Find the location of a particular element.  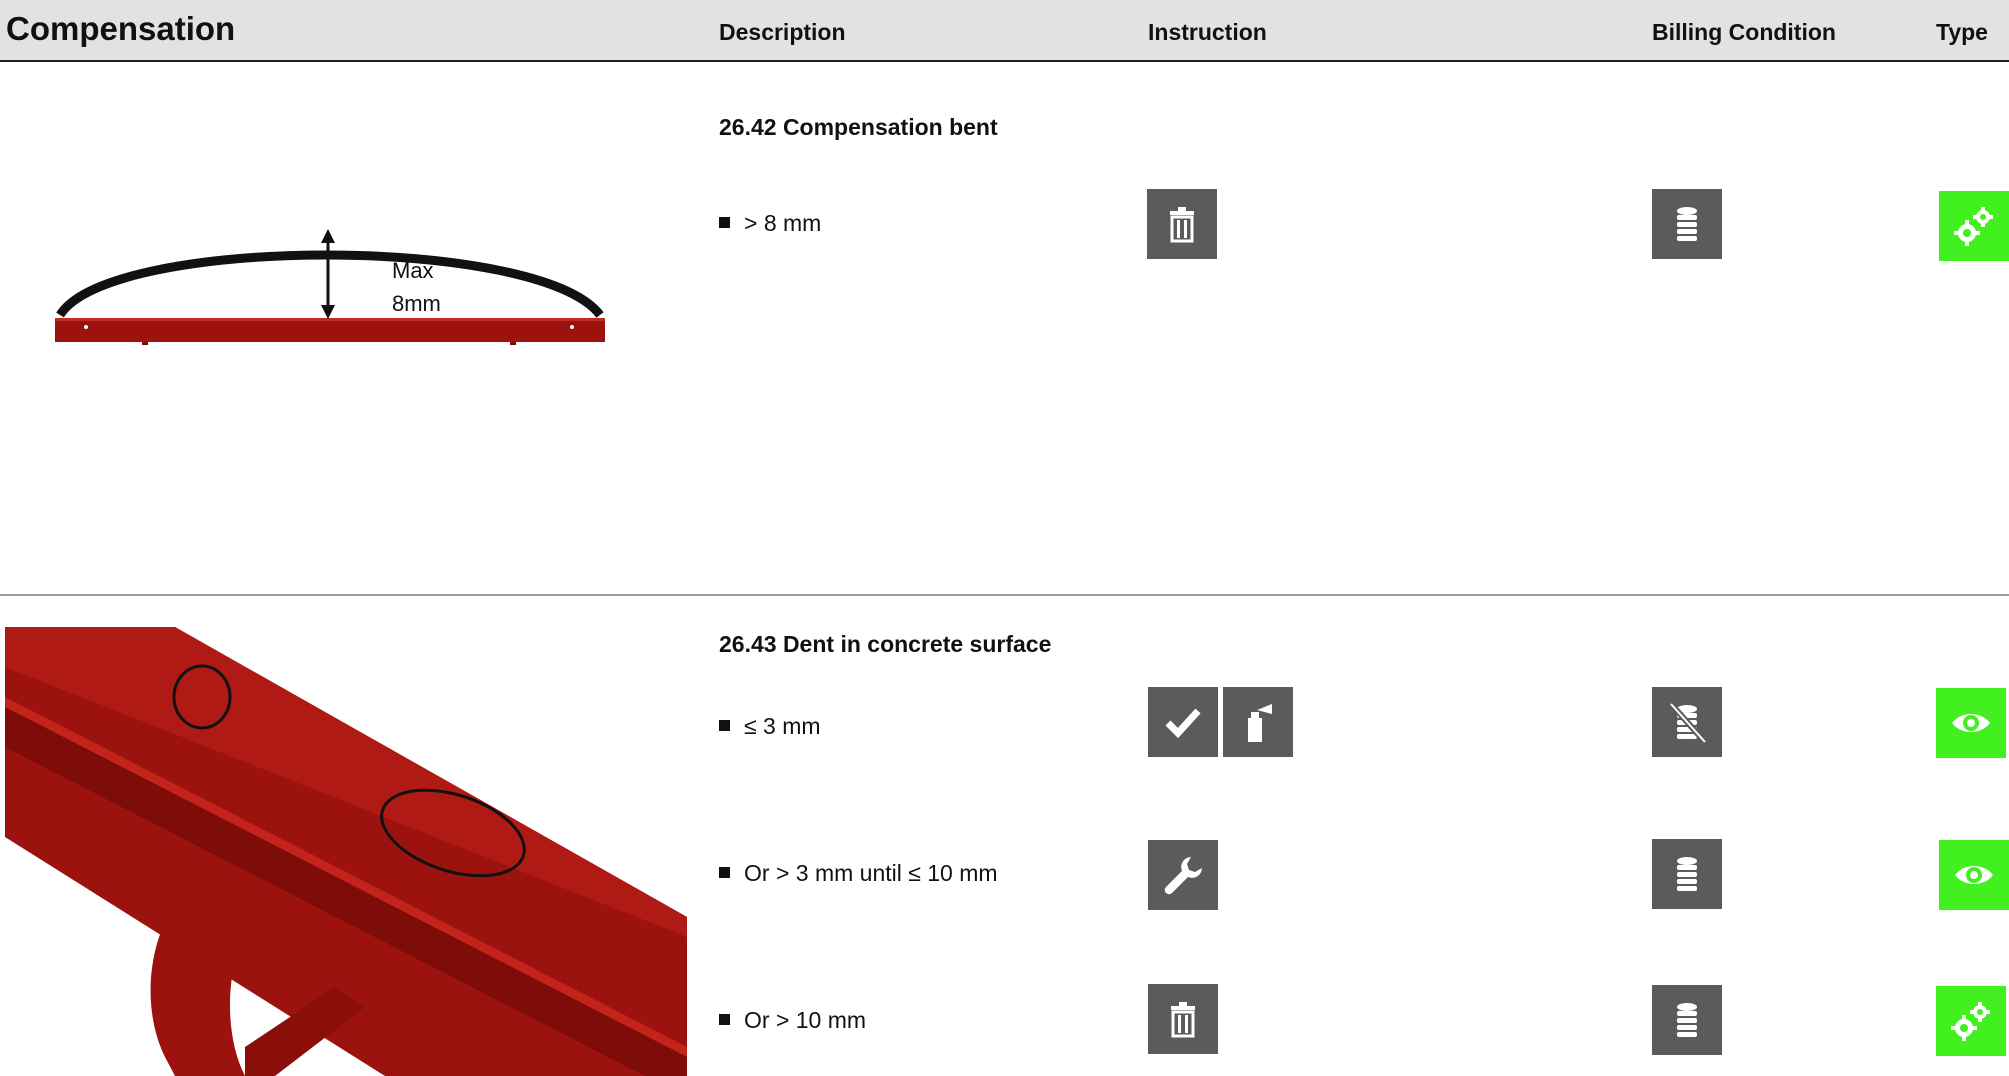

diagram-label-max: Max is located at coordinates (413, 270).